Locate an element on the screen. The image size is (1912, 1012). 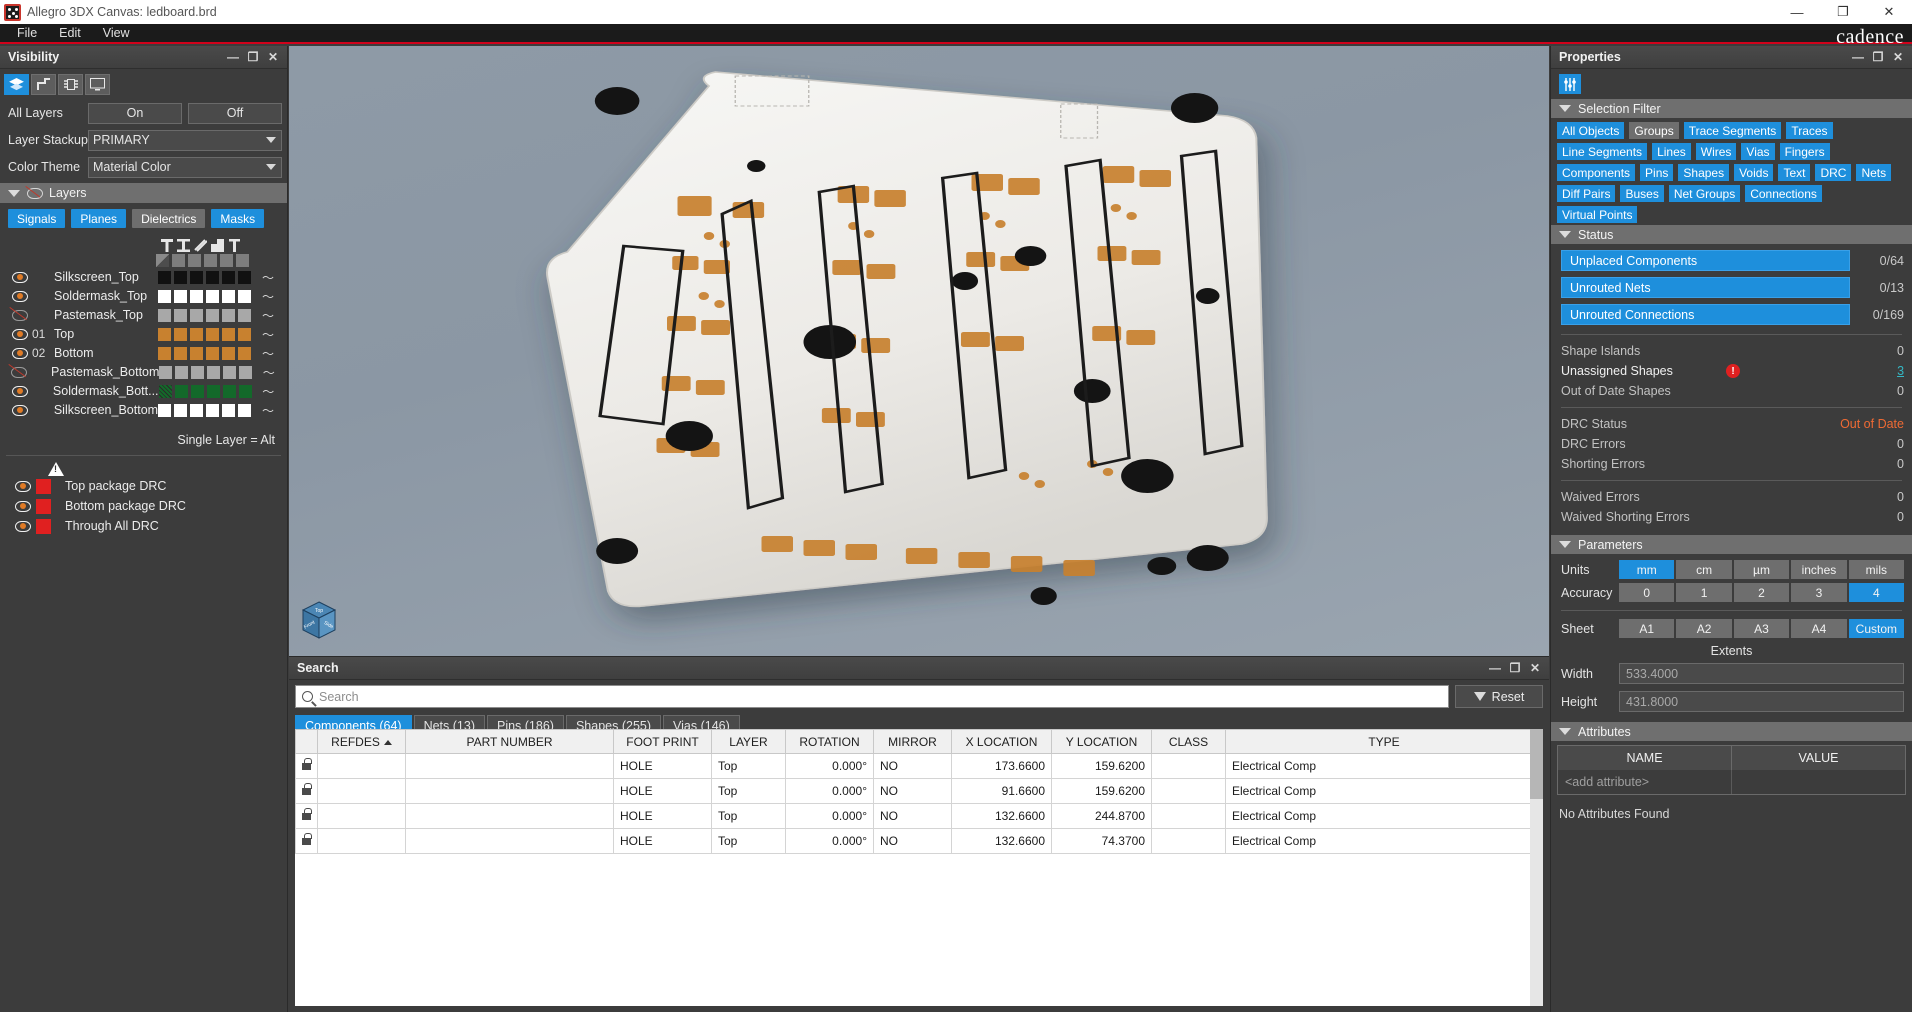
accuracy-option-2: 2 is located at coordinates (1761, 592).